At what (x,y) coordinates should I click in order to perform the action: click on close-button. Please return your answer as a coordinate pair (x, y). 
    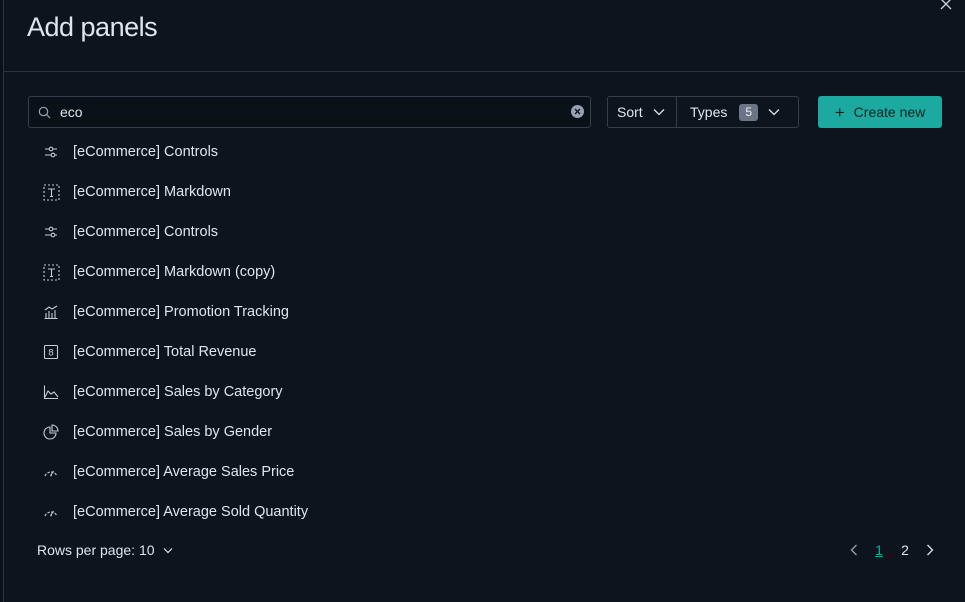
    Looking at the image, I should click on (946, 6).